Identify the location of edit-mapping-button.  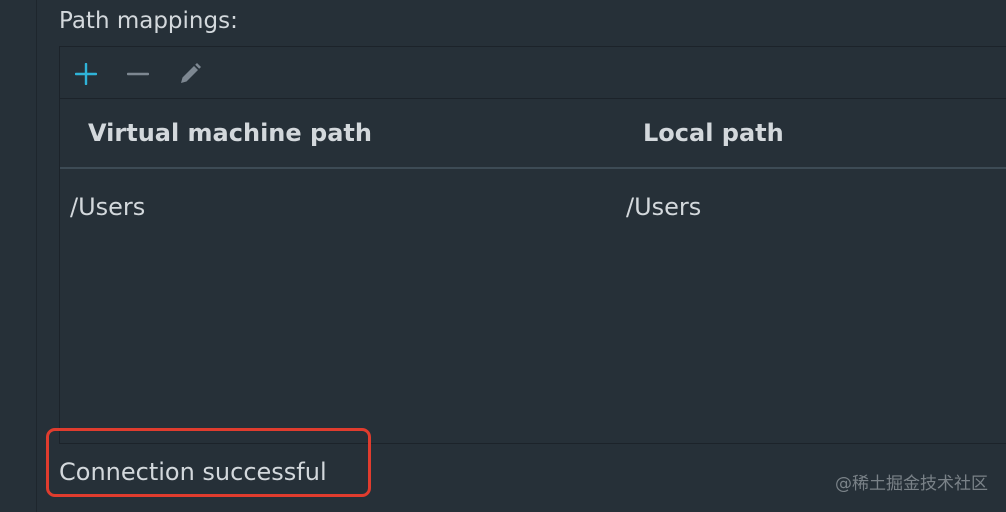
(190, 74).